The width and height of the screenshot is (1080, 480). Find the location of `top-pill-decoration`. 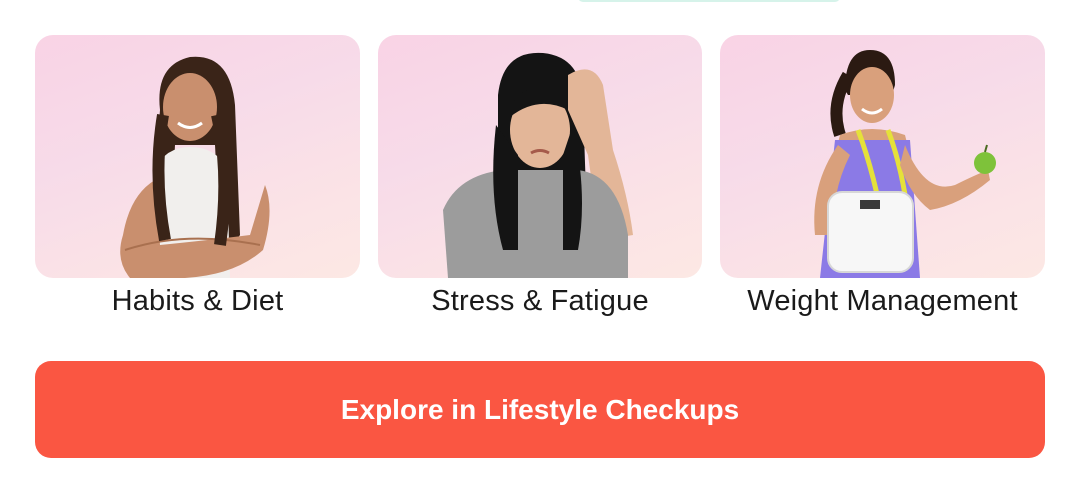

top-pill-decoration is located at coordinates (709, 1).